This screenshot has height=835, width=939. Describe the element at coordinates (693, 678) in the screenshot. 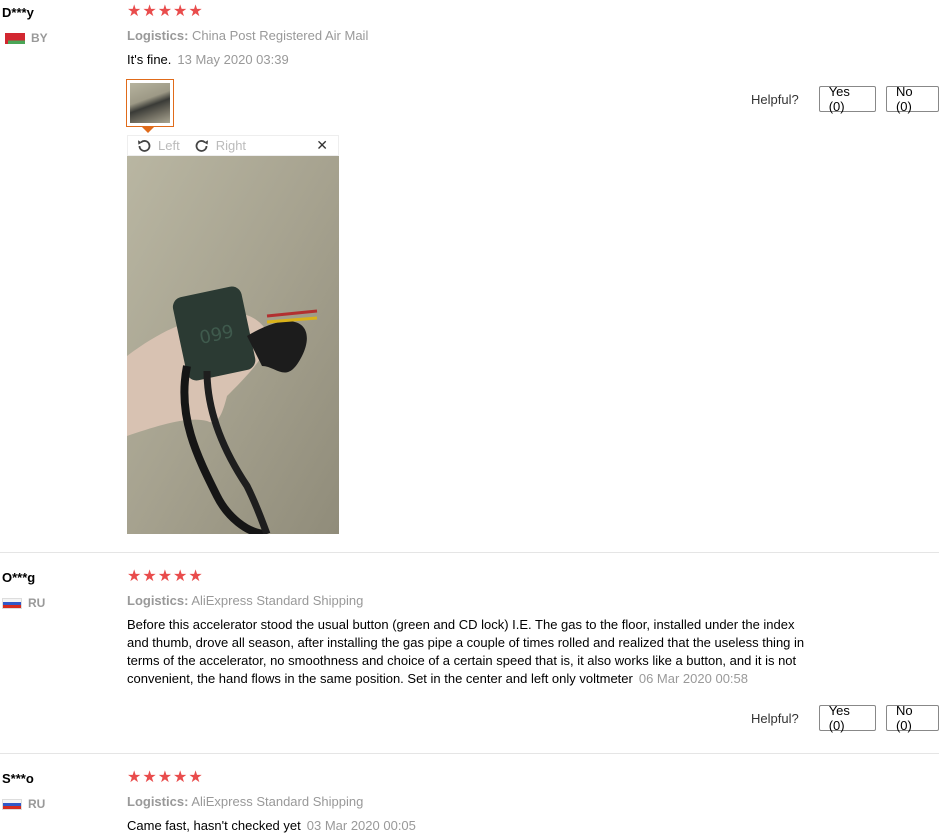

I see `review-date: 06 Mar 2020 00:58` at that location.